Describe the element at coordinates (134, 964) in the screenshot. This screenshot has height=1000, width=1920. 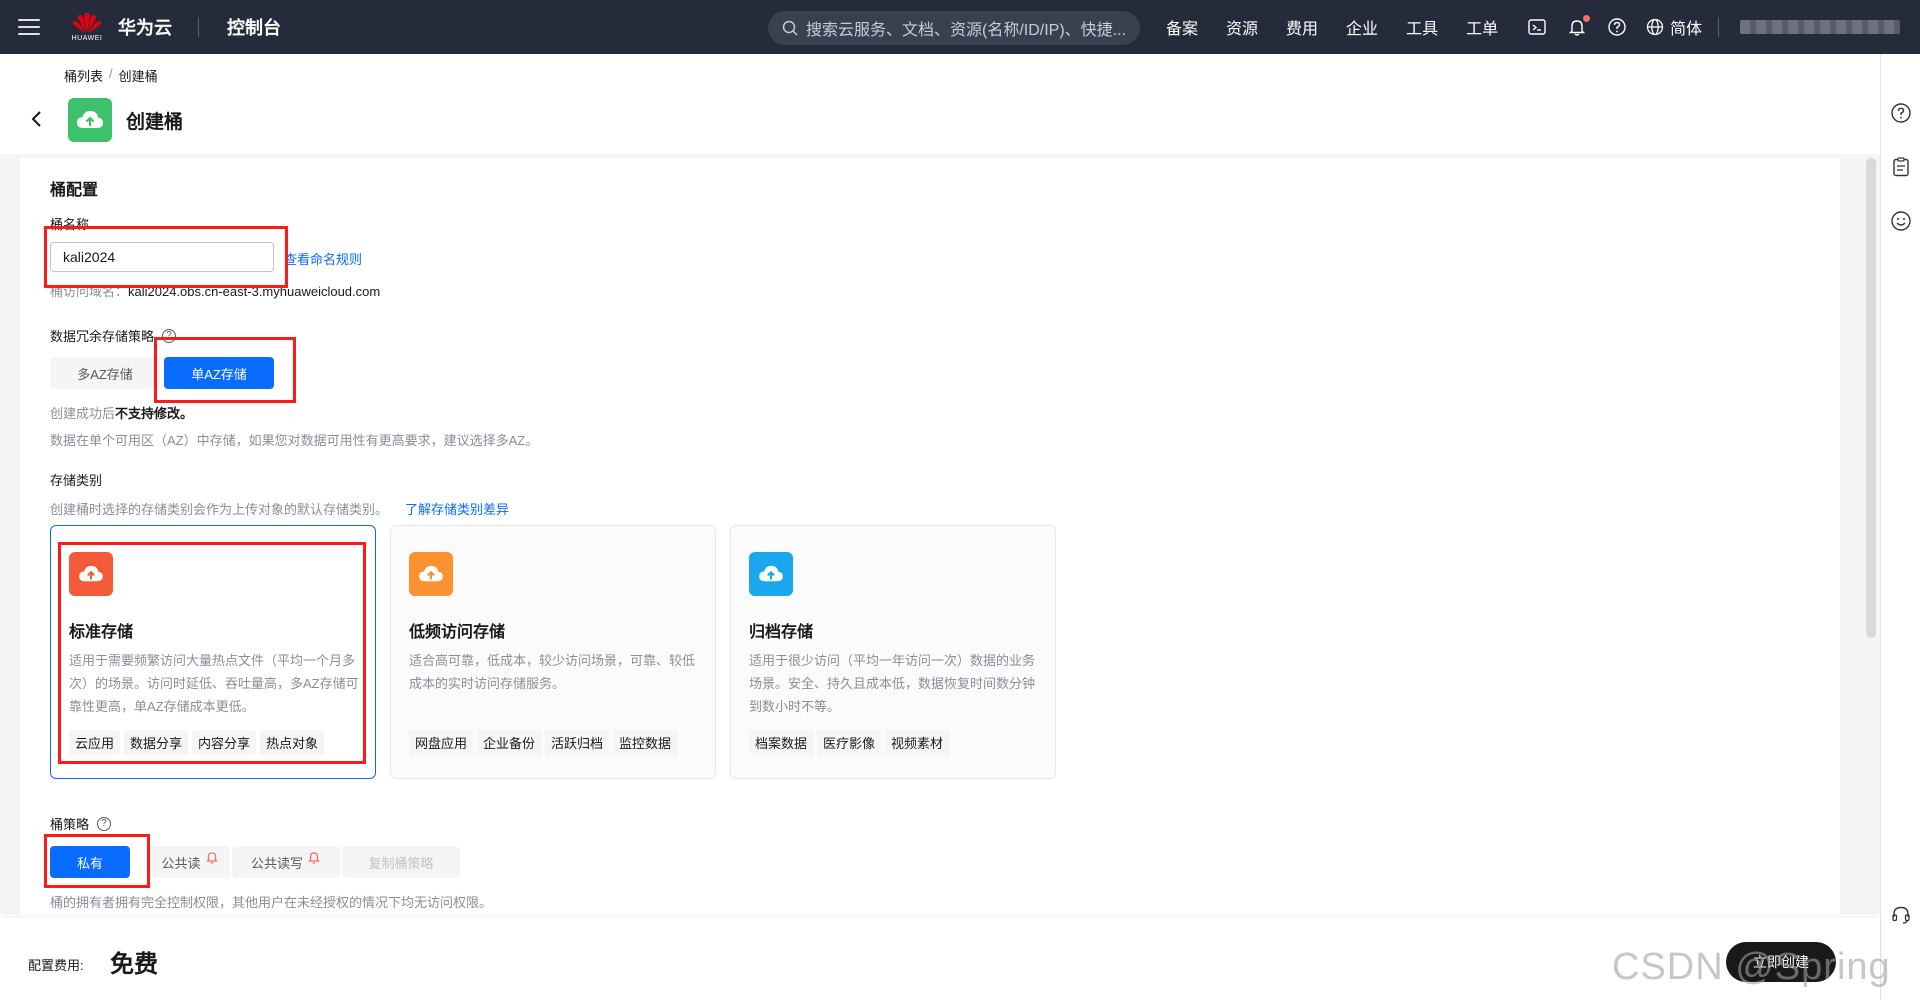
I see `fee-value: 免费` at that location.